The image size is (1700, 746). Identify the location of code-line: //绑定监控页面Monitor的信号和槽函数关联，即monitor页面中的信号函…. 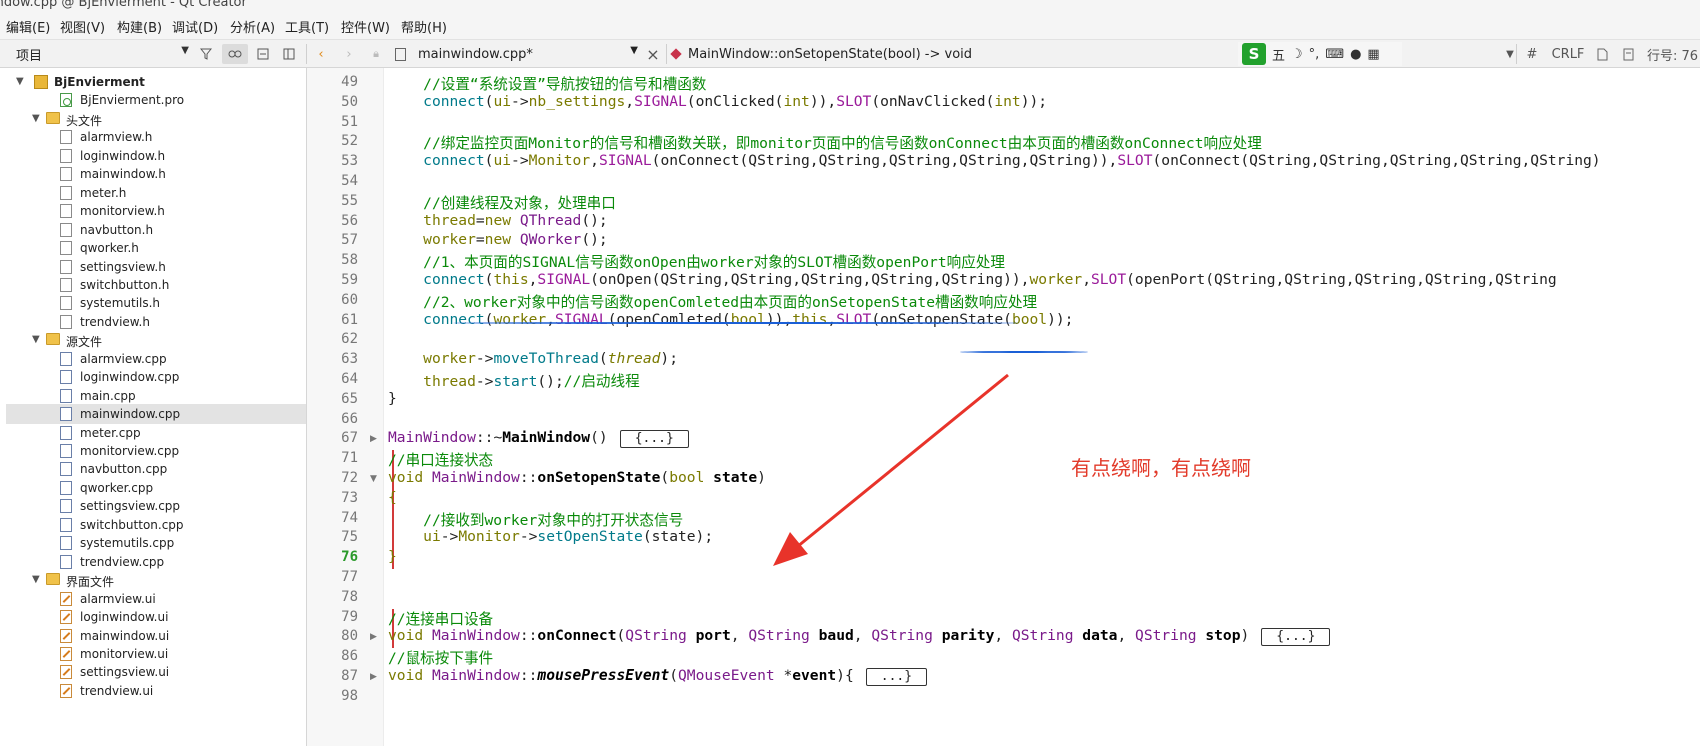
(825, 142).